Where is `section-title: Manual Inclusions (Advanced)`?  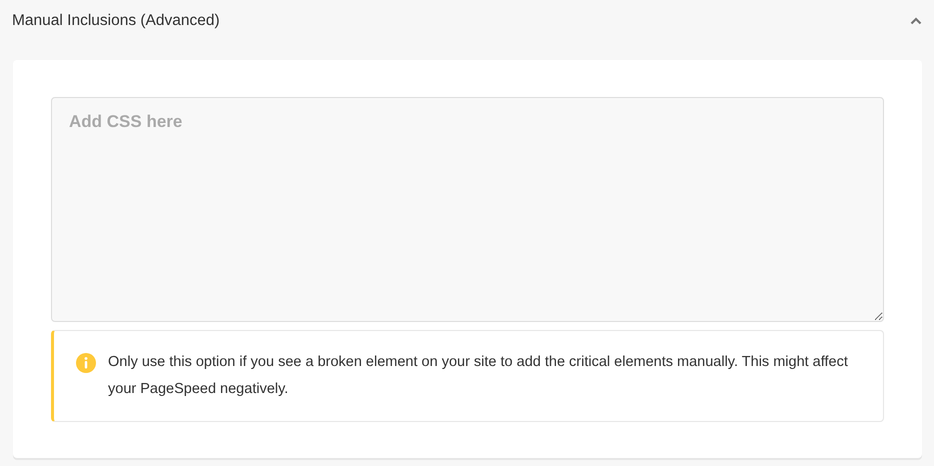 section-title: Manual Inclusions (Advanced) is located at coordinates (116, 21).